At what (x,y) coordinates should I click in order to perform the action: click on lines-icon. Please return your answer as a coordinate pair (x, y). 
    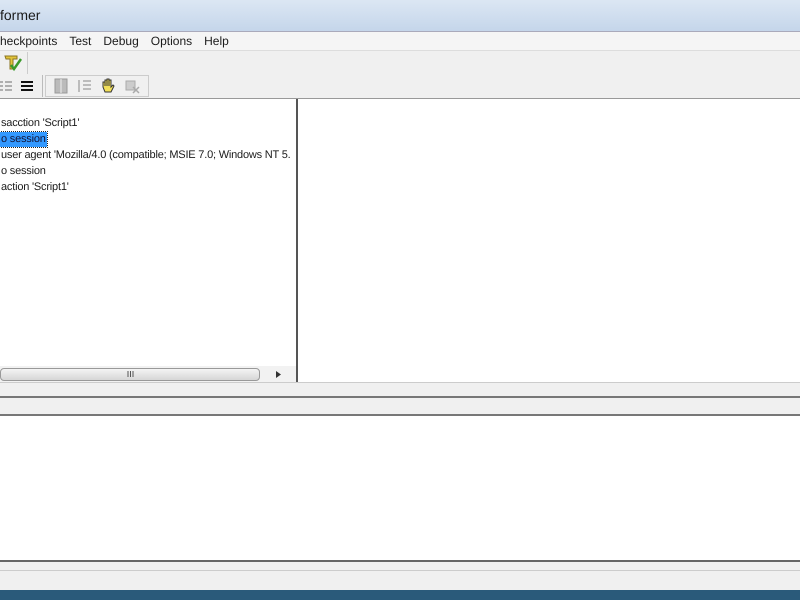
    Looking at the image, I should click on (27, 86).